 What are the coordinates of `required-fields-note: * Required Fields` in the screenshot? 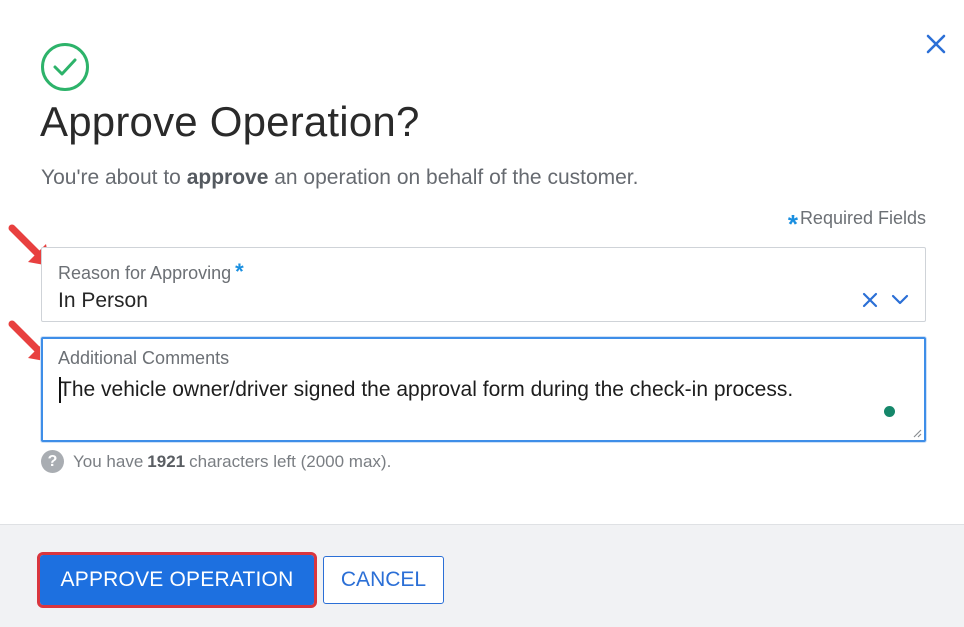 It's located at (857, 222).